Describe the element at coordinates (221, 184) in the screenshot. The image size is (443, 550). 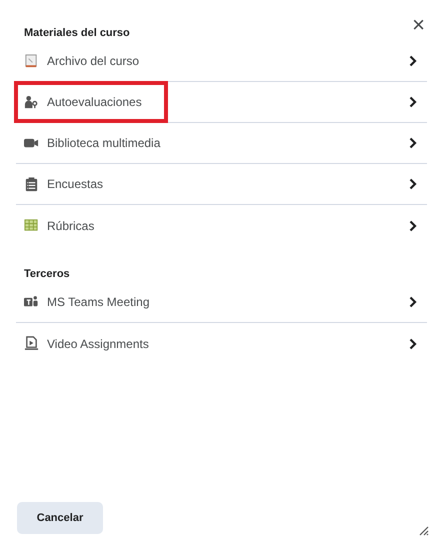
I see `menu-item: Encuestas` at that location.